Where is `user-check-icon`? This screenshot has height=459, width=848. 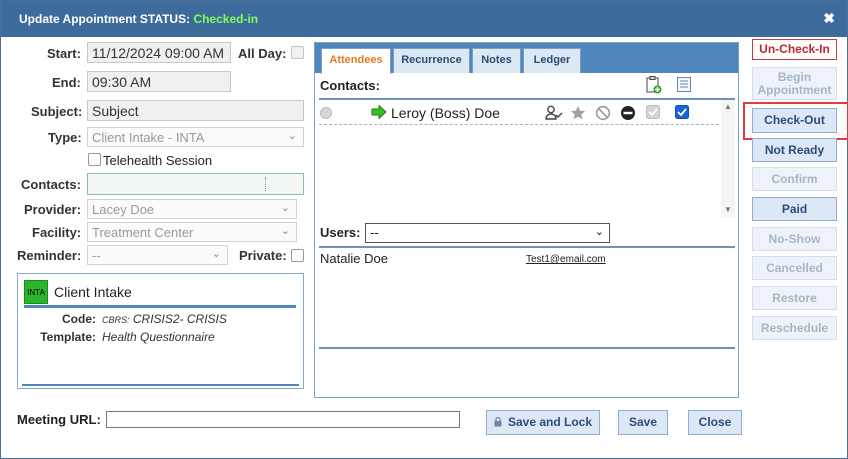
user-check-icon is located at coordinates (554, 114).